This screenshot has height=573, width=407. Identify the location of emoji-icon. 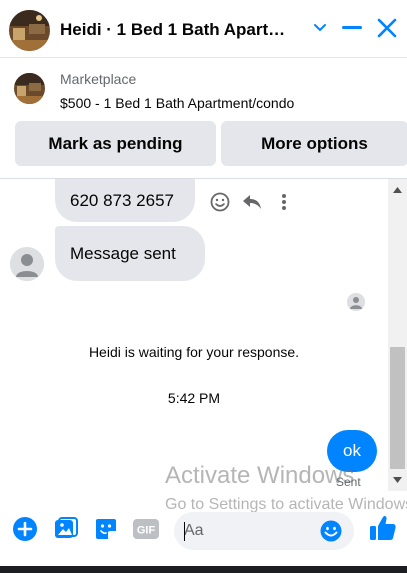
(331, 531).